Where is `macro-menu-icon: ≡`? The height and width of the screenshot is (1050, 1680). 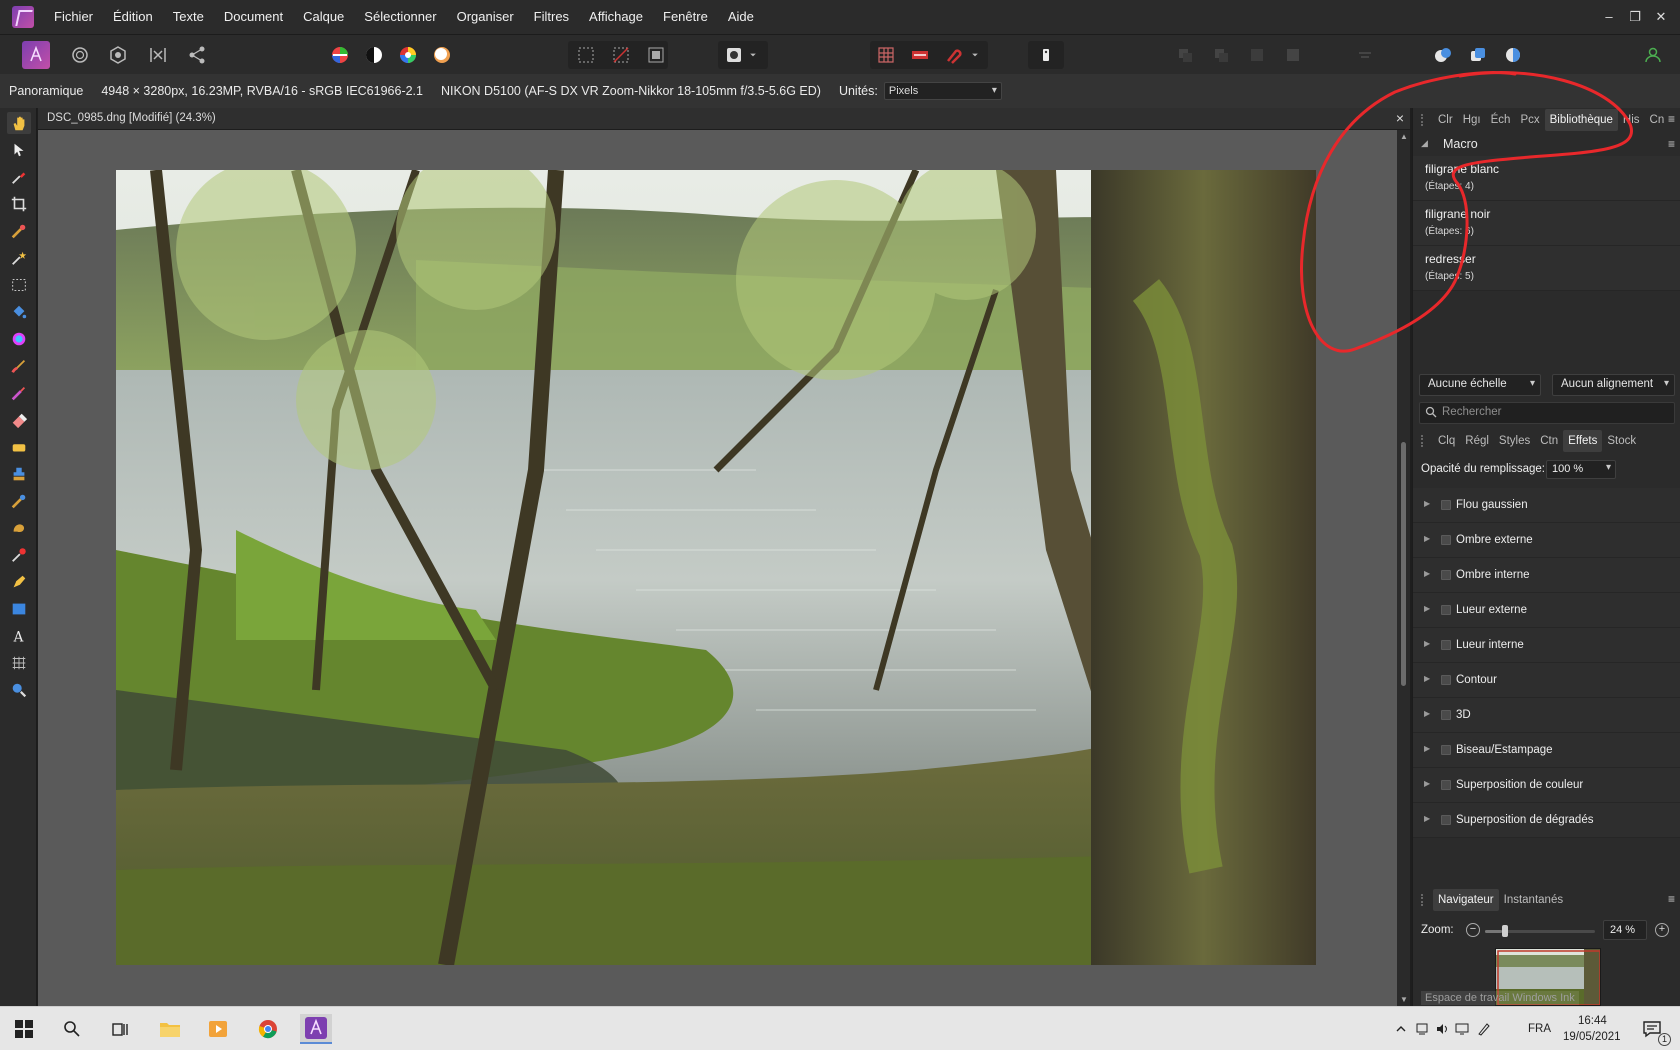
macro-menu-icon: ≡ is located at coordinates (1671, 144).